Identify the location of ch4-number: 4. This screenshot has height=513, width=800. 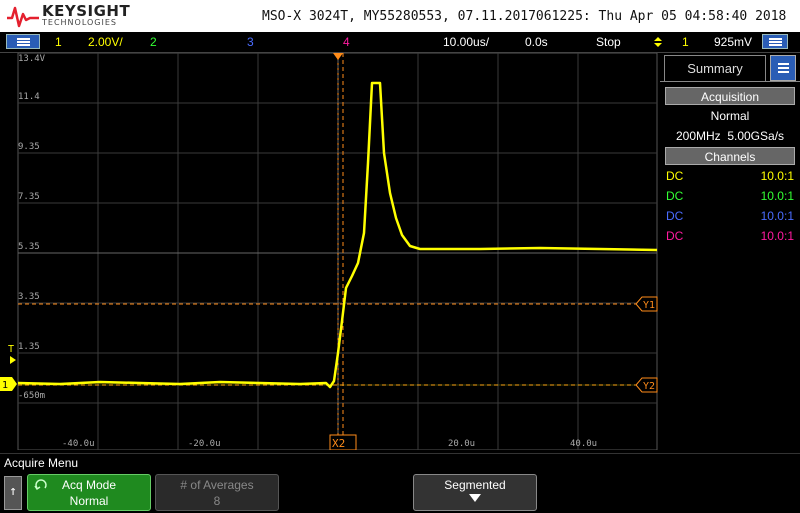
(346, 42).